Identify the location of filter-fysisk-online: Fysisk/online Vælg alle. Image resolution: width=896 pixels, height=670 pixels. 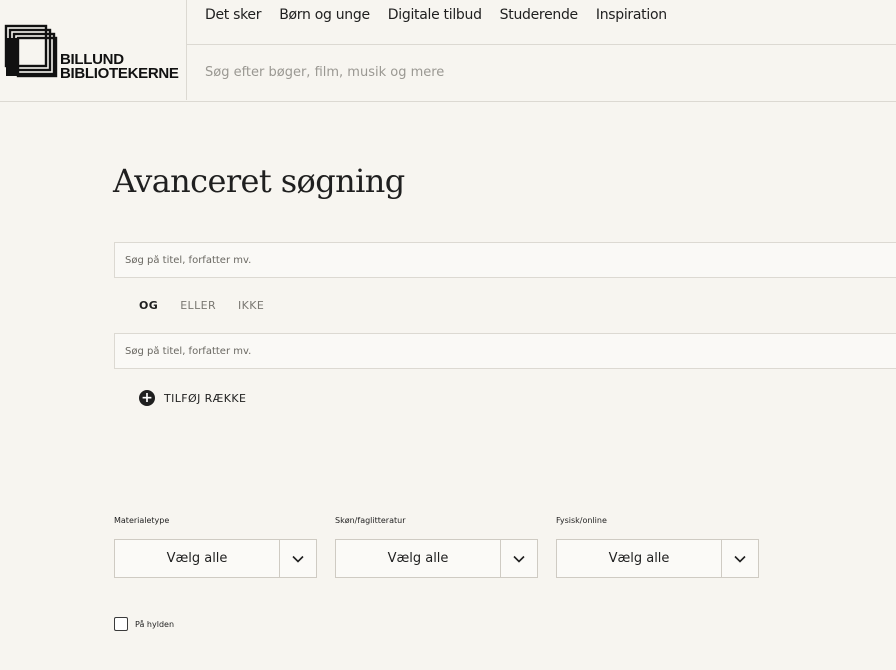
(657, 546).